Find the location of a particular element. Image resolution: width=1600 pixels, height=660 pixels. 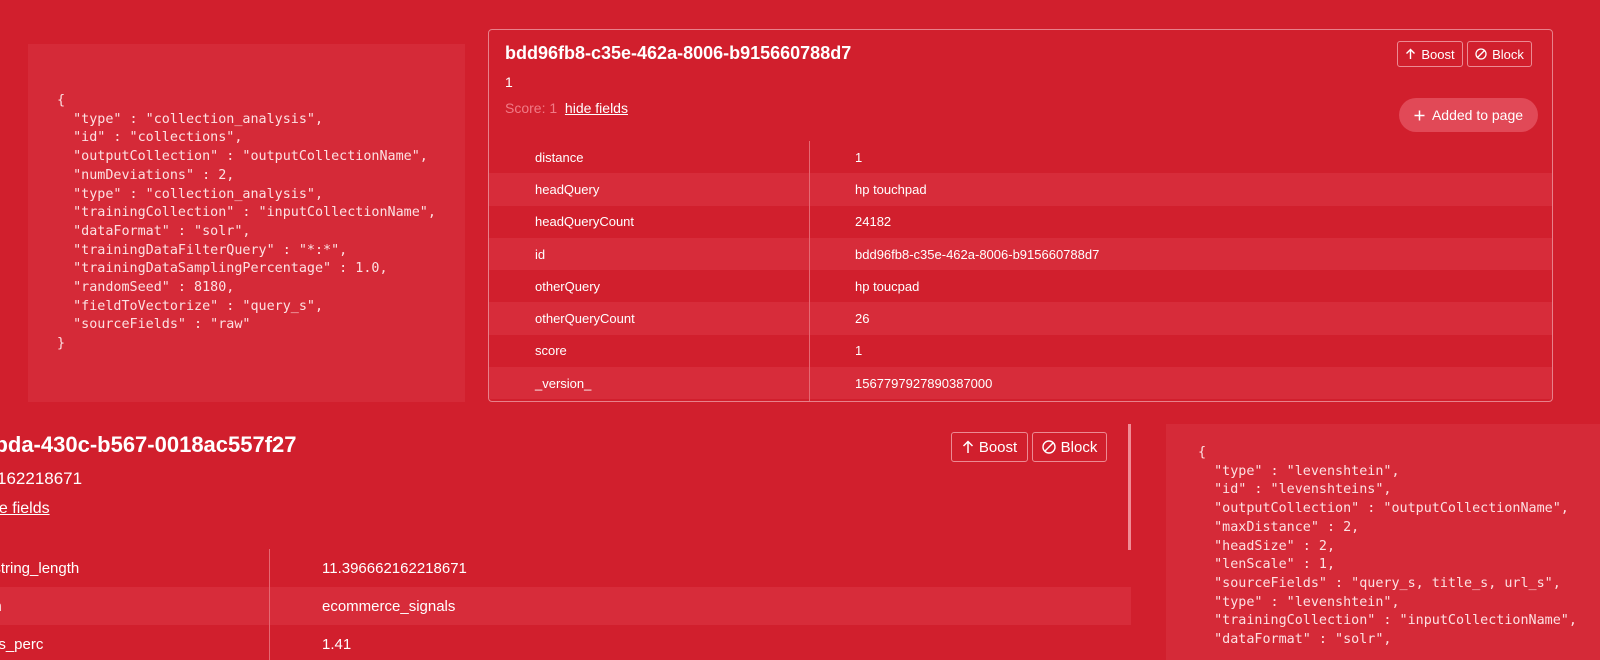

field-key: id is located at coordinates (540, 254).